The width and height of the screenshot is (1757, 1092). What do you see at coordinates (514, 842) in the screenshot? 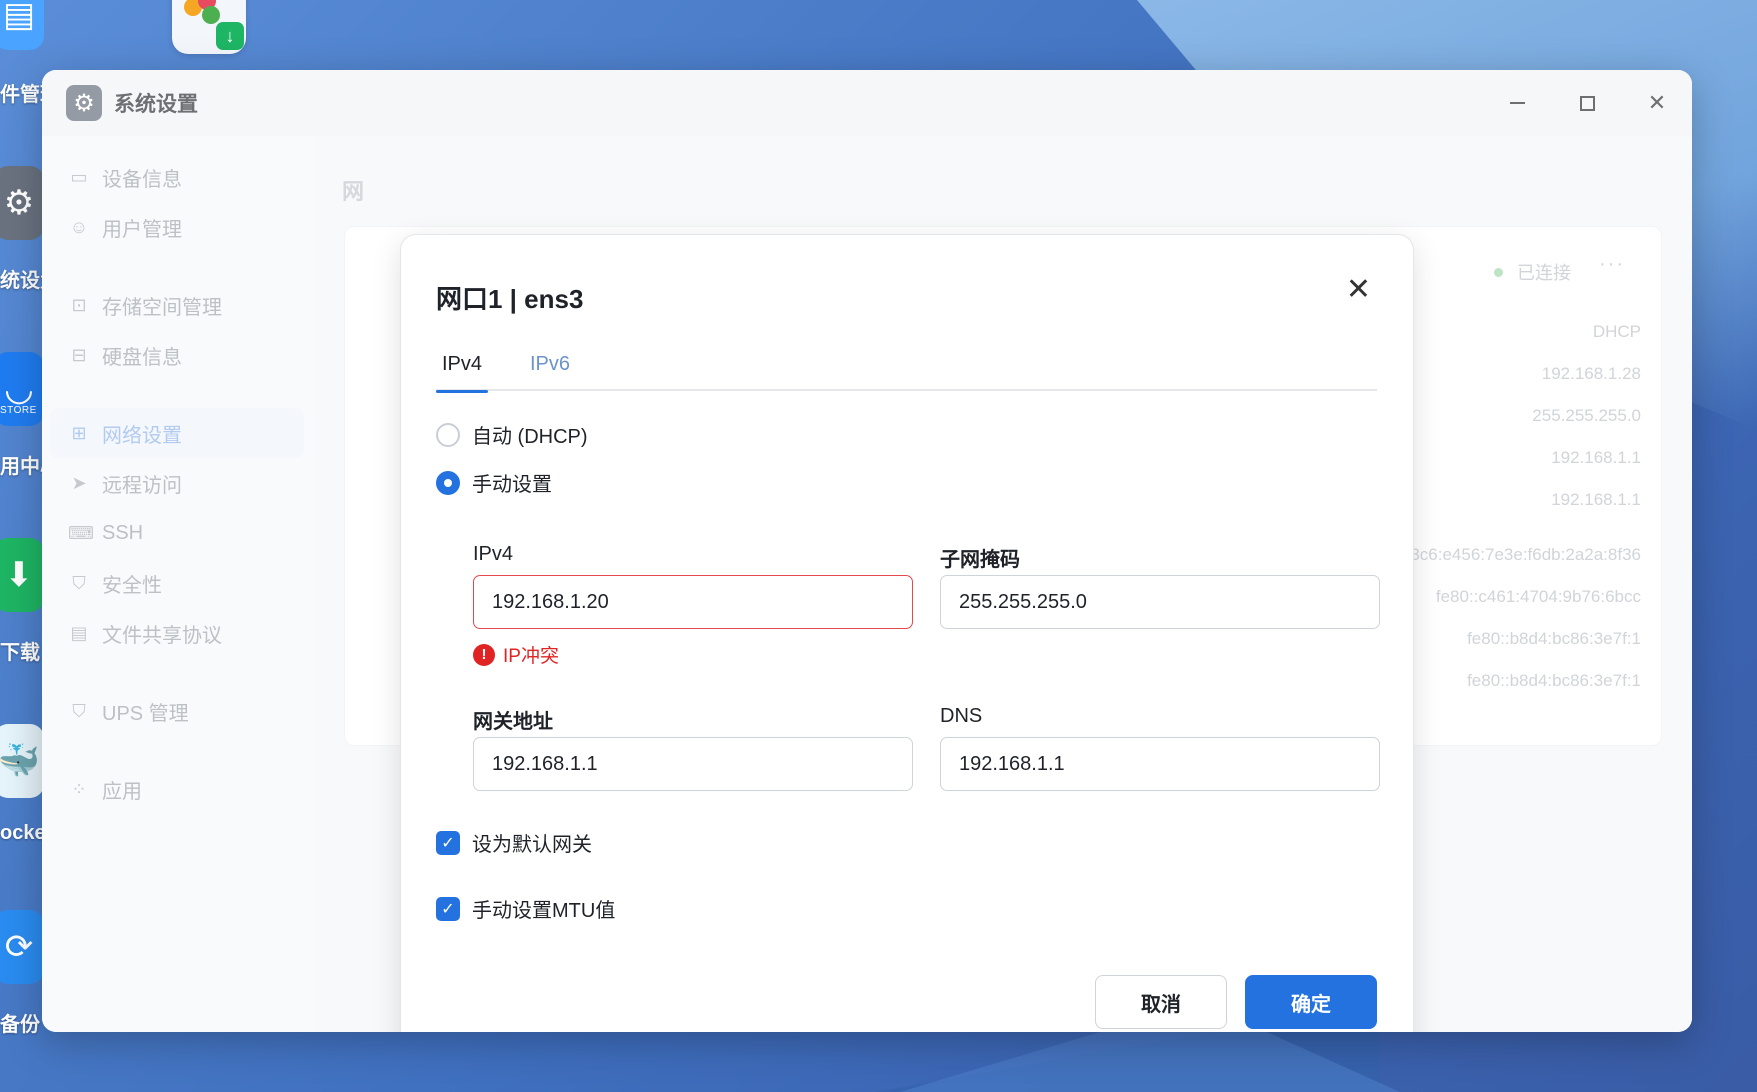
I see `default-gateway-checkbox: ✓ 设为默认网关` at bounding box center [514, 842].